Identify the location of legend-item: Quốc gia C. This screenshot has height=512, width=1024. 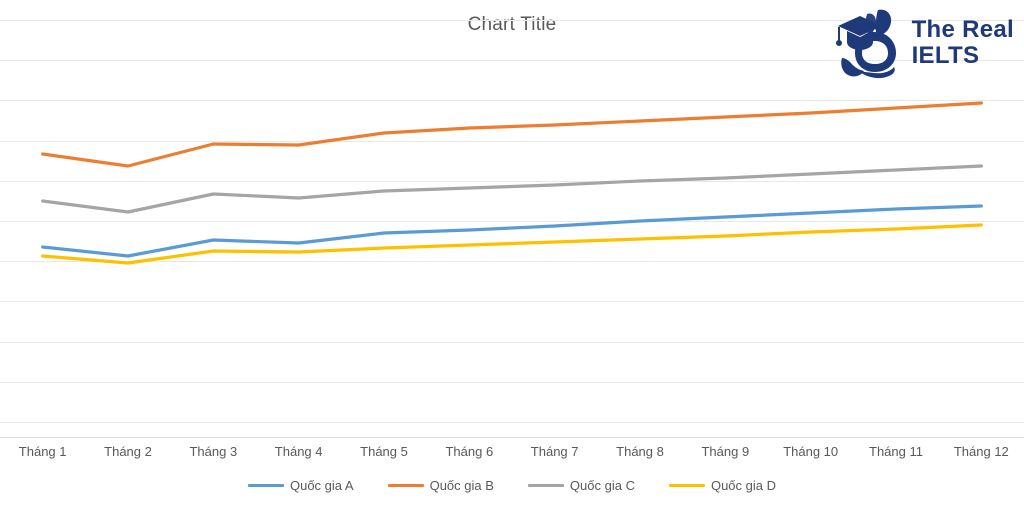
(581, 485).